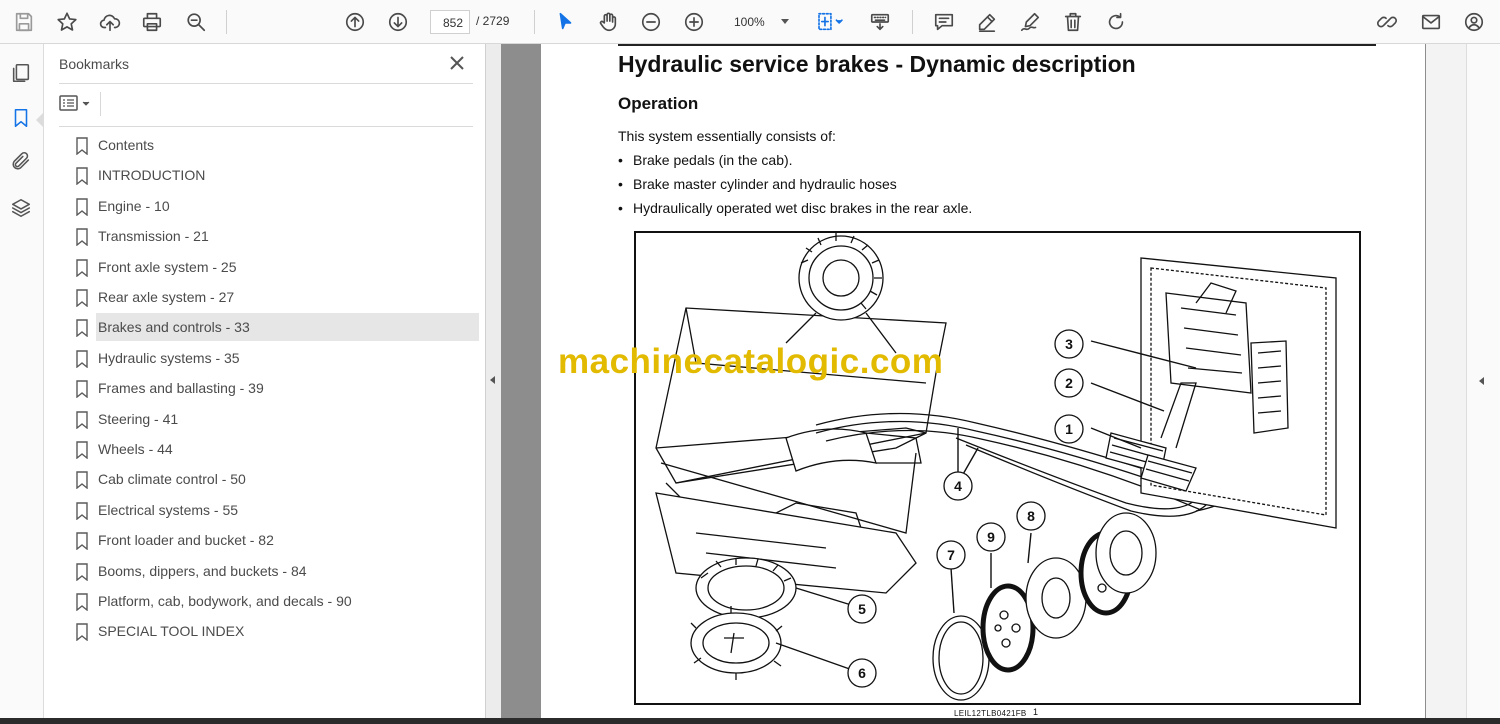 Image resolution: width=1500 pixels, height=724 pixels. What do you see at coordinates (1030, 22) in the screenshot?
I see `sign-icon` at bounding box center [1030, 22].